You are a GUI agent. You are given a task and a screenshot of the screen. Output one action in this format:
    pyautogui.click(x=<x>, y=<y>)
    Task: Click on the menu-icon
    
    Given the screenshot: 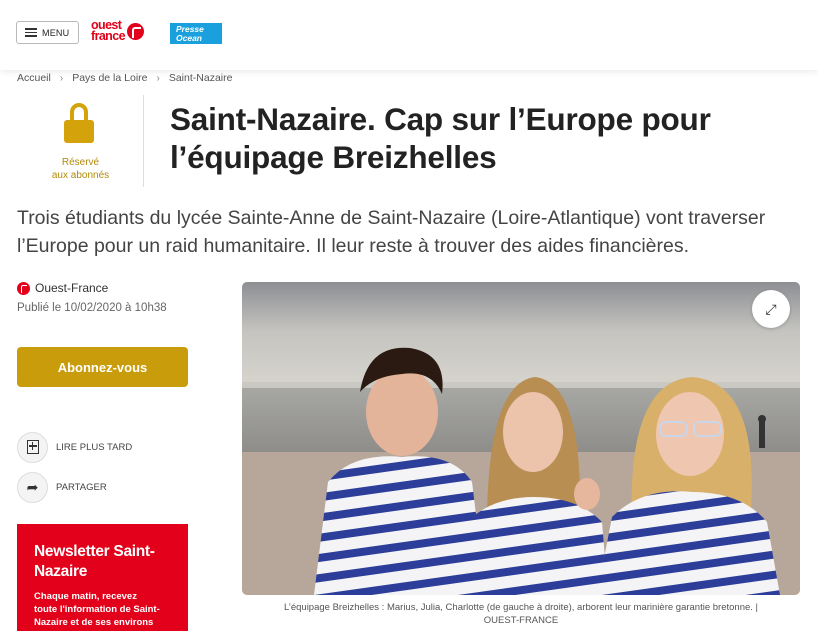 What is the action you would take?
    pyautogui.click(x=31, y=32)
    